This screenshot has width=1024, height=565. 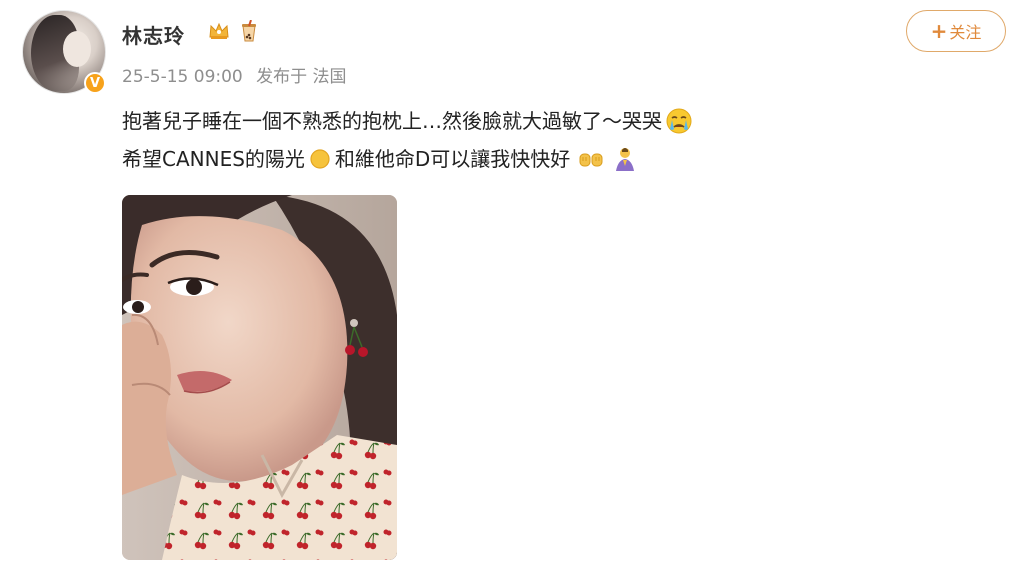 What do you see at coordinates (965, 32) in the screenshot?
I see `follow-label: 关注` at bounding box center [965, 32].